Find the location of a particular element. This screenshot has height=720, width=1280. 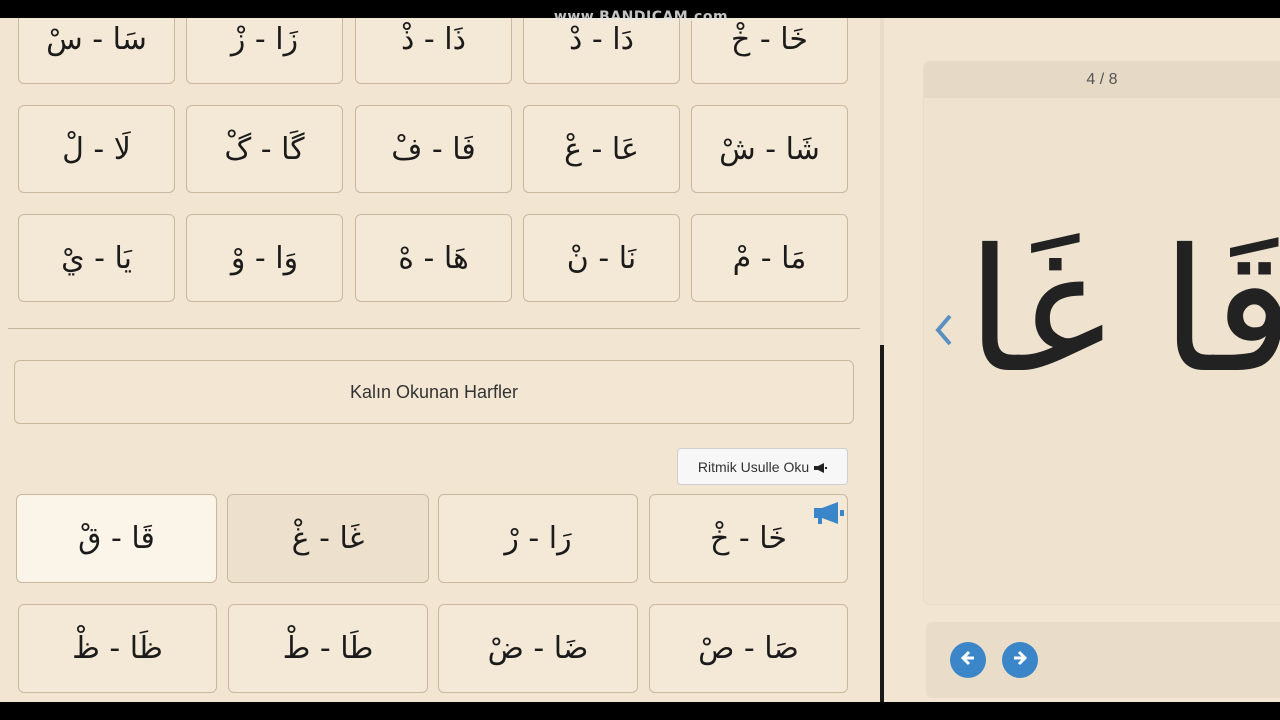

letter-card: ظَا - ظْ is located at coordinates (117, 648).